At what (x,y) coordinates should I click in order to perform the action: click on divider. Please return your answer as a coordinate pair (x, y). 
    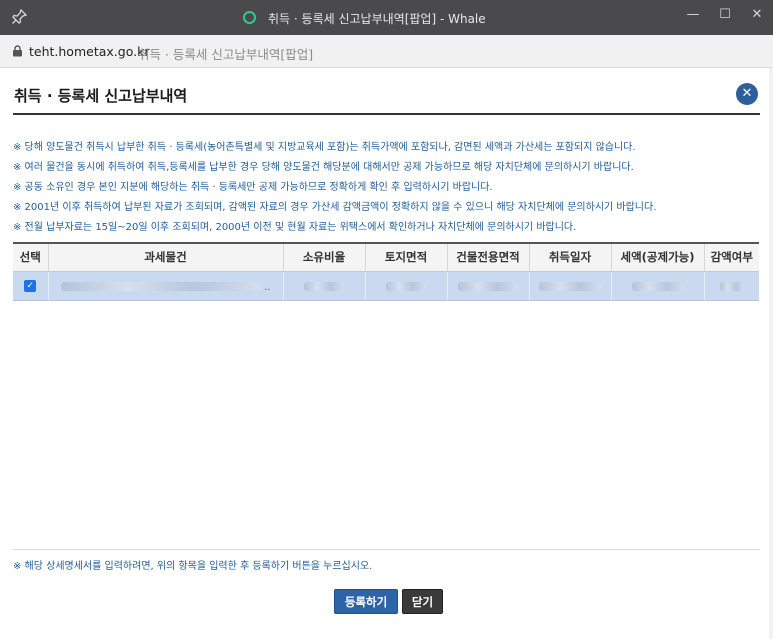
    Looking at the image, I should click on (386, 549).